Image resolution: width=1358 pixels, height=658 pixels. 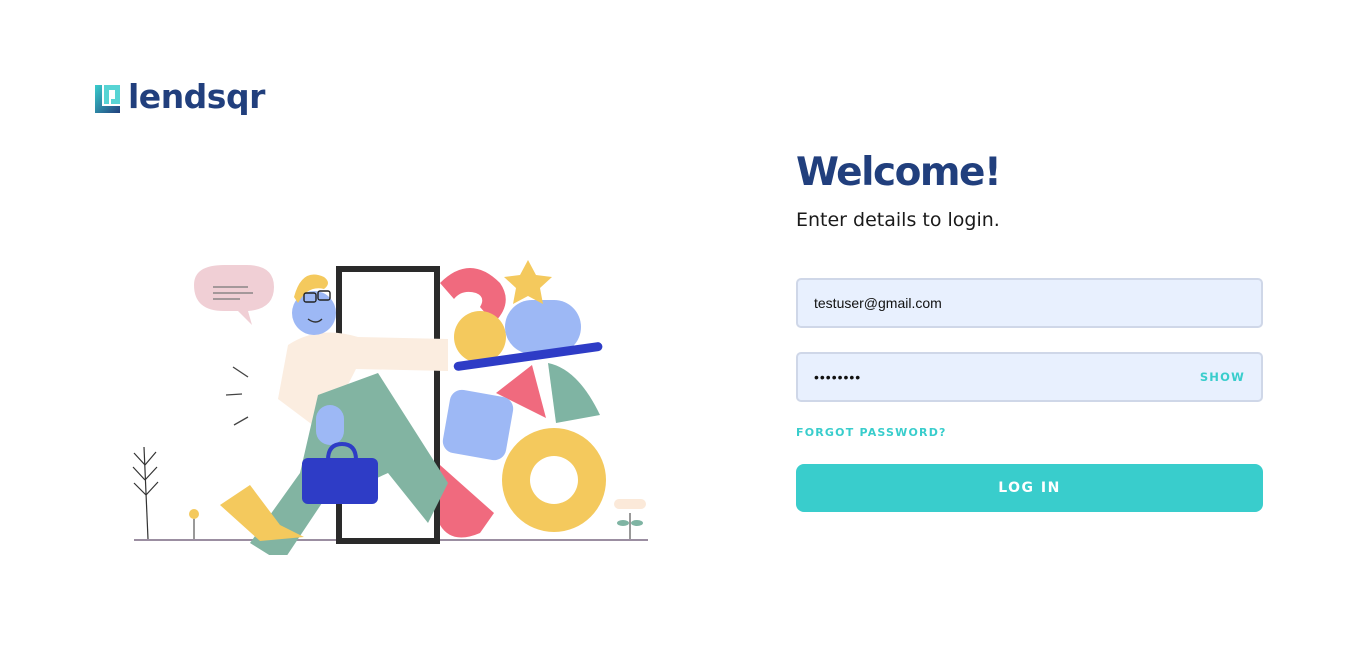 What do you see at coordinates (107, 98) in the screenshot?
I see `lendsqr-logo-icon` at bounding box center [107, 98].